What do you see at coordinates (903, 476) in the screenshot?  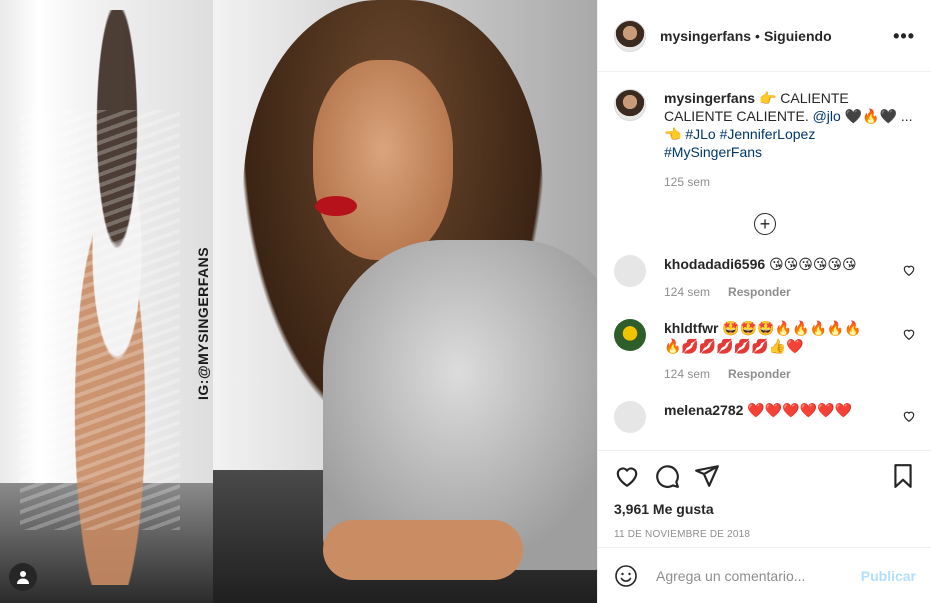 I see `bookmark-icon` at bounding box center [903, 476].